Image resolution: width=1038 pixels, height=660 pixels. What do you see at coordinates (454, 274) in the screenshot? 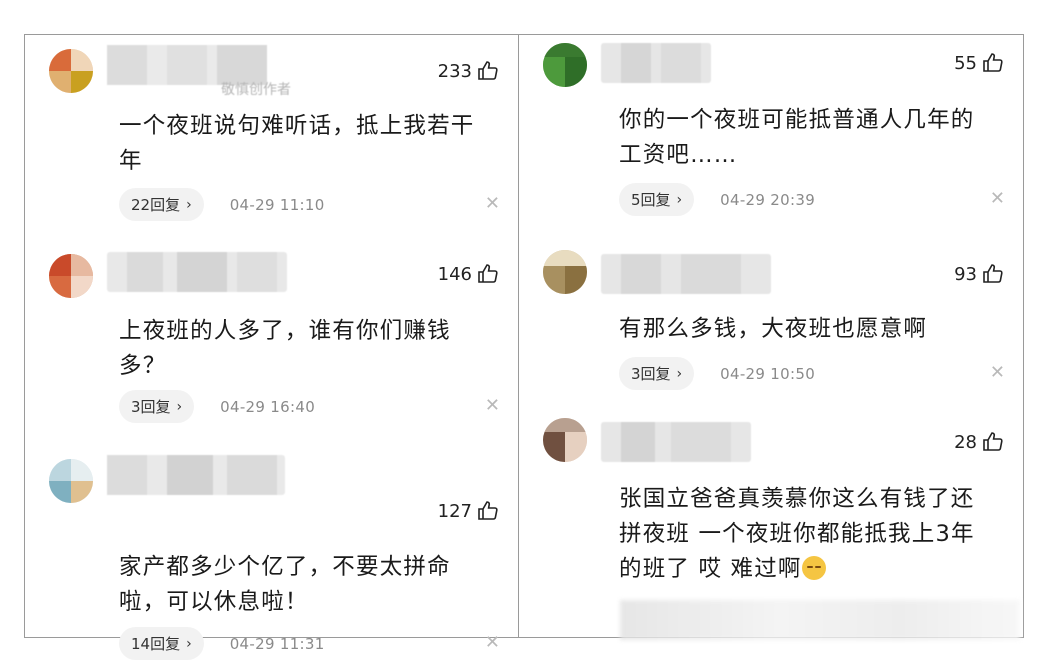
I see `like-count: 146` at bounding box center [454, 274].